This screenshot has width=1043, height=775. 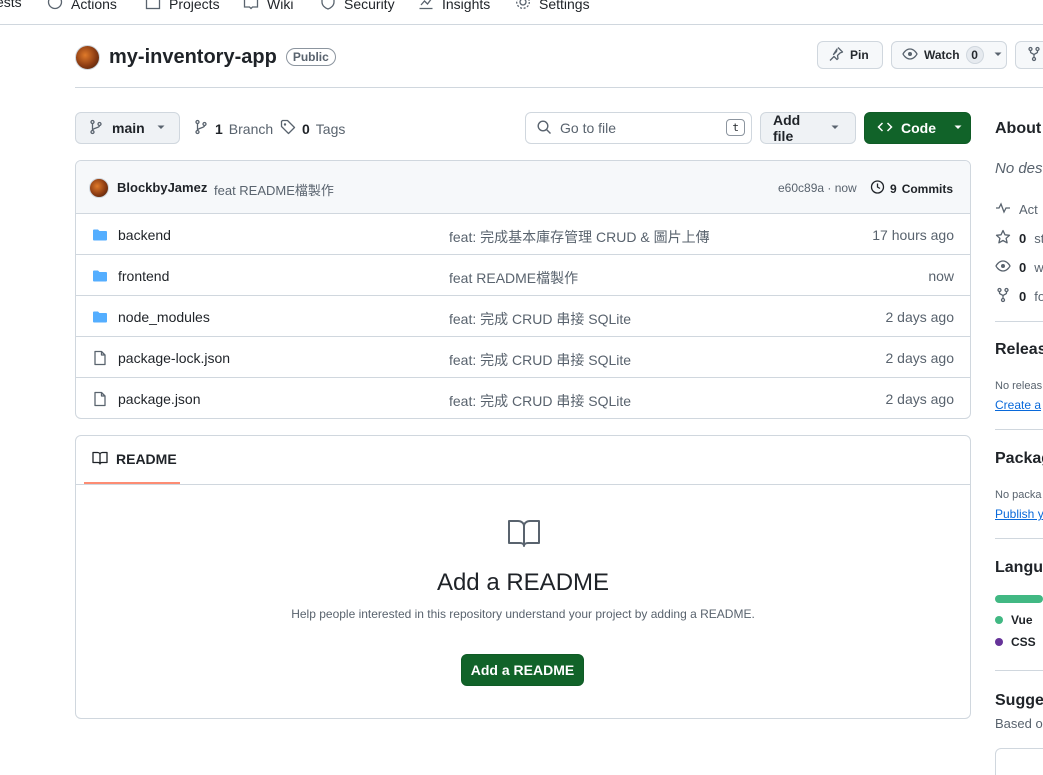 I want to click on pulse-icon, so click(x=1003, y=209).